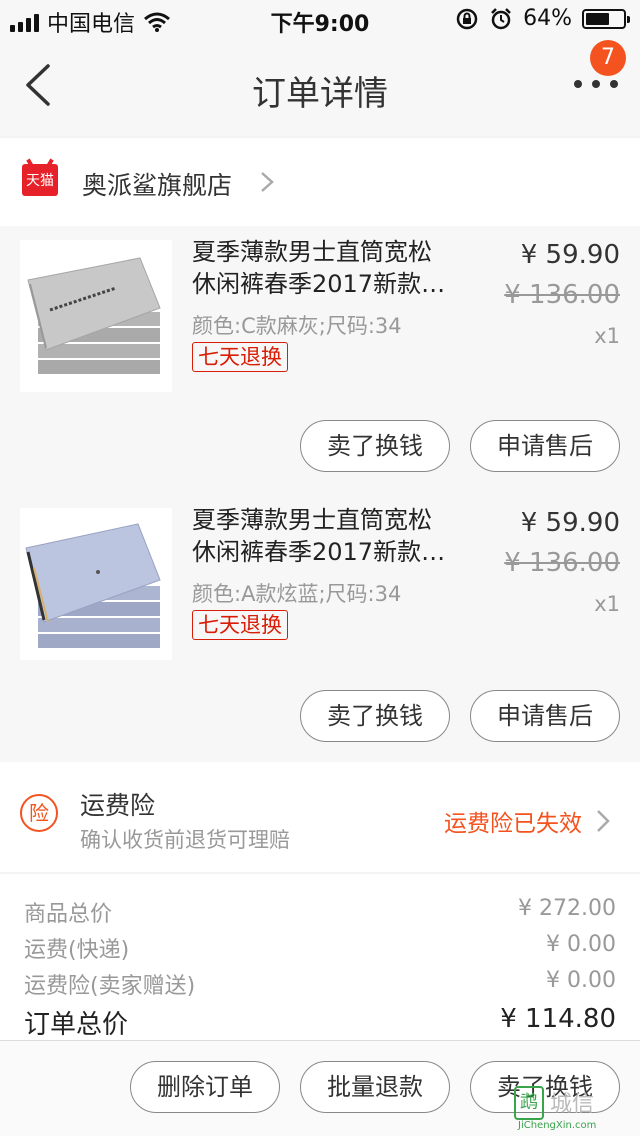 Image resolution: width=640 pixels, height=1136 pixels. I want to click on battery-icon, so click(606, 18).